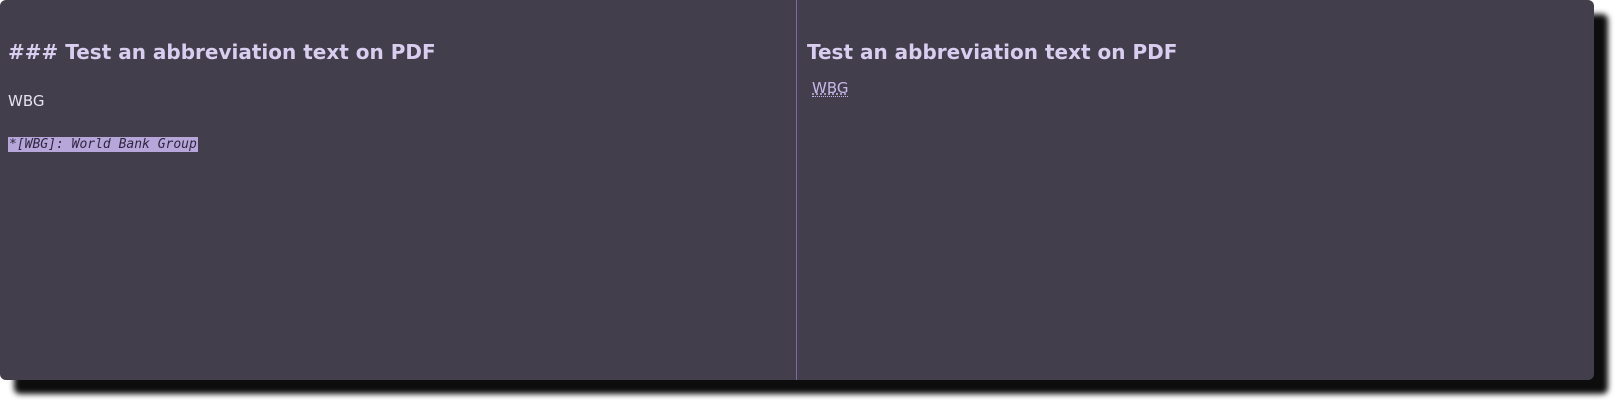 This screenshot has width=1619, height=405. What do you see at coordinates (103, 144) in the screenshot?
I see `editor-abbreviation-definition: *[WBG]: World Bank Group` at bounding box center [103, 144].